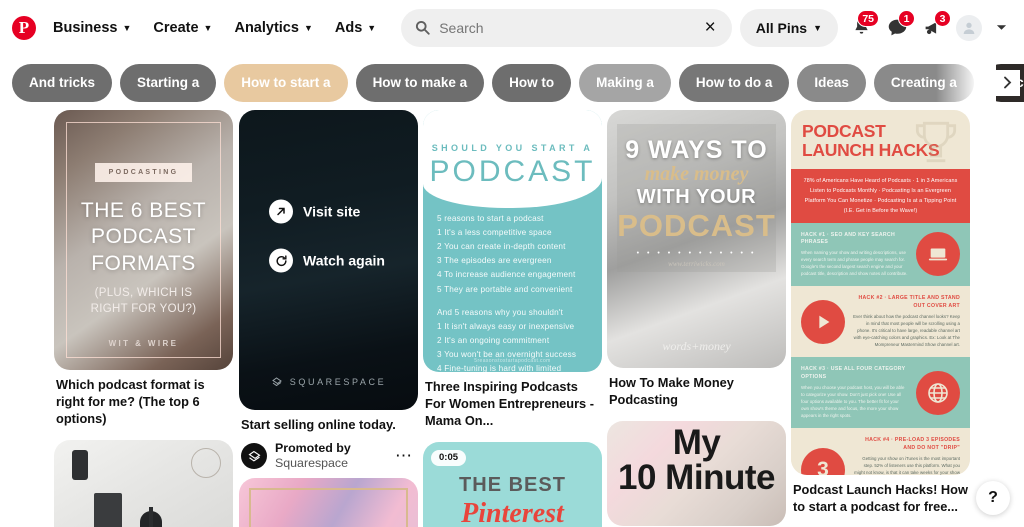  What do you see at coordinates (92, 28) in the screenshot?
I see `nav-item-business: Business ▼` at bounding box center [92, 28].